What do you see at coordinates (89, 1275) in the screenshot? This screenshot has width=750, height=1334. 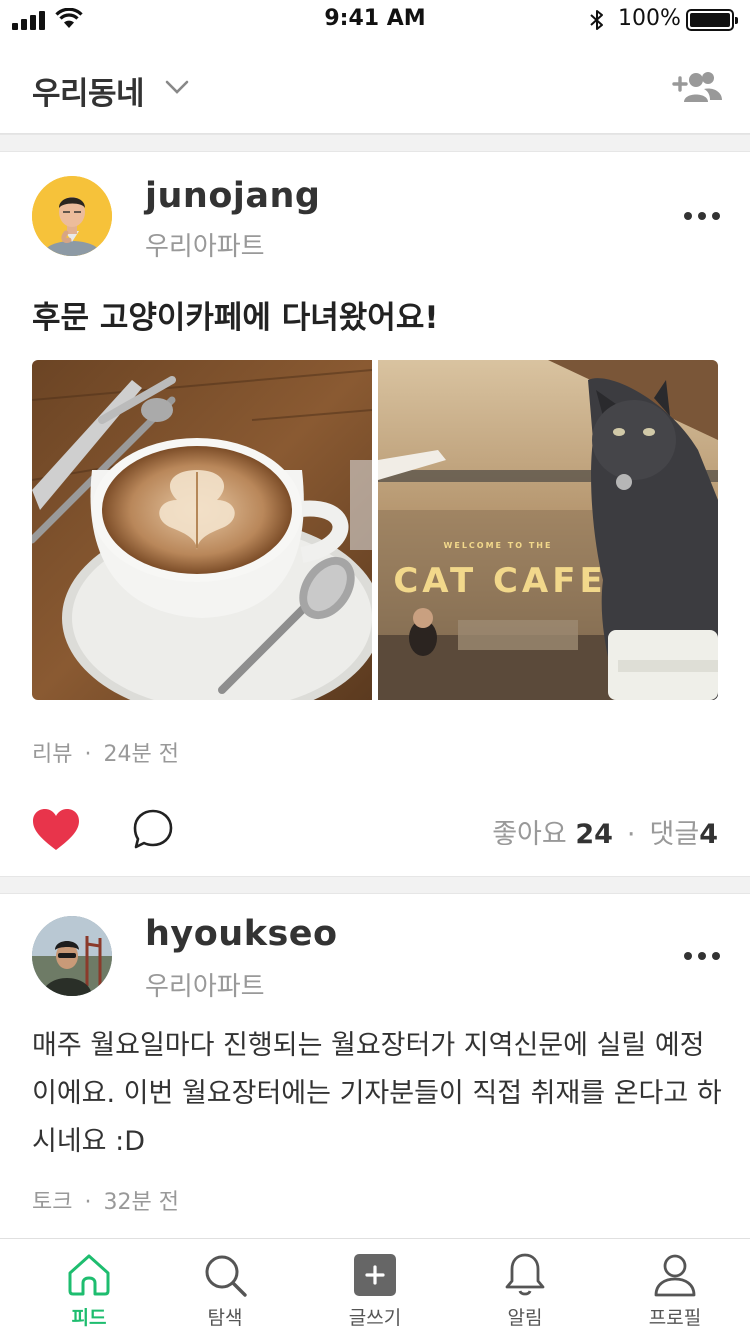 I see `home-icon` at bounding box center [89, 1275].